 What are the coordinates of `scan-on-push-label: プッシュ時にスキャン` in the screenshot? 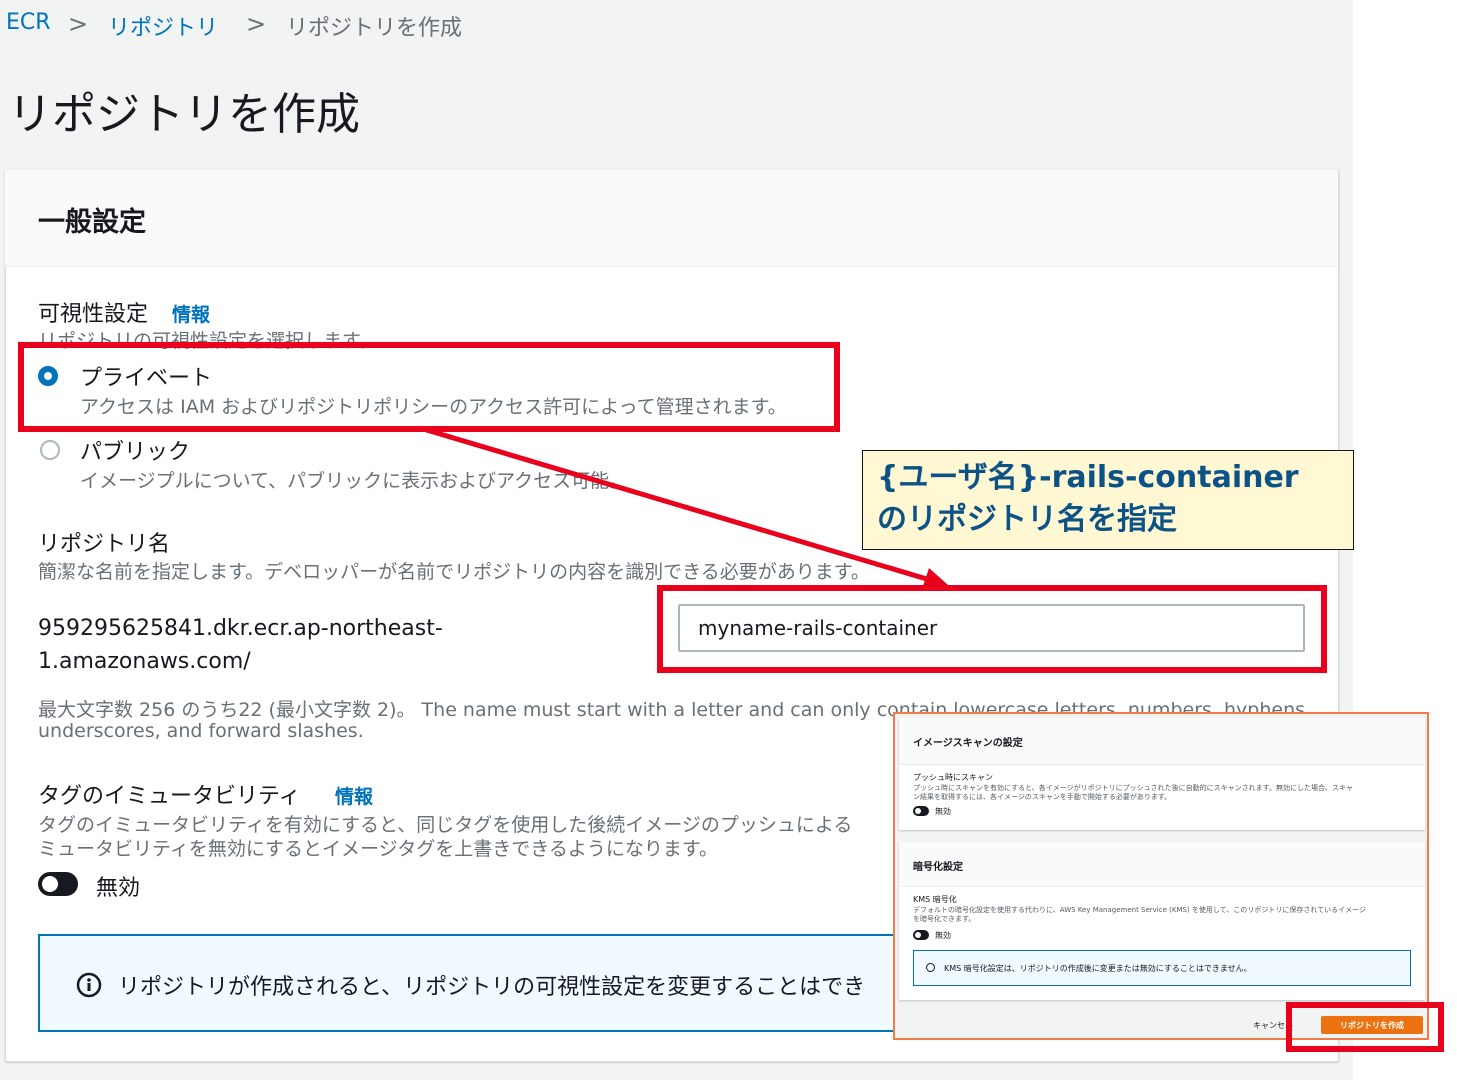 It's located at (953, 777).